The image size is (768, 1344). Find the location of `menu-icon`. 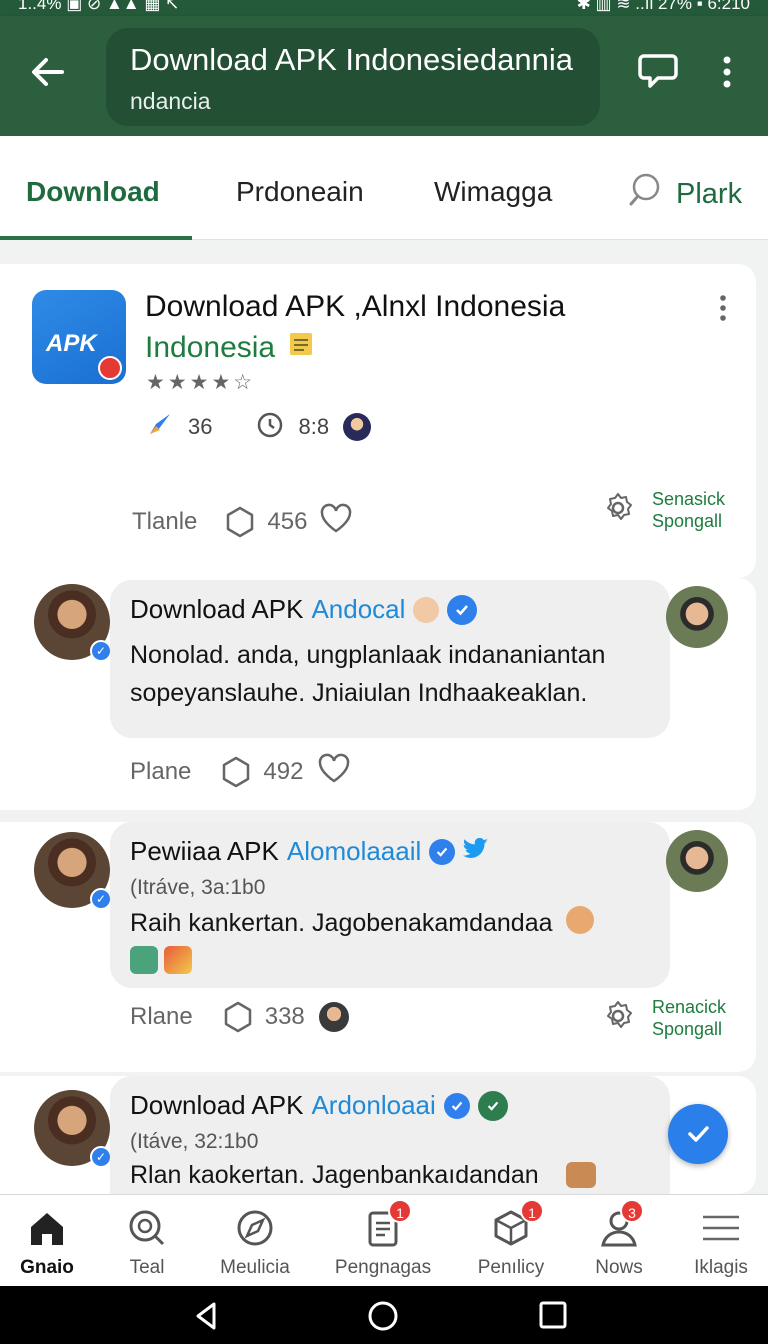

menu-icon is located at coordinates (721, 1228).